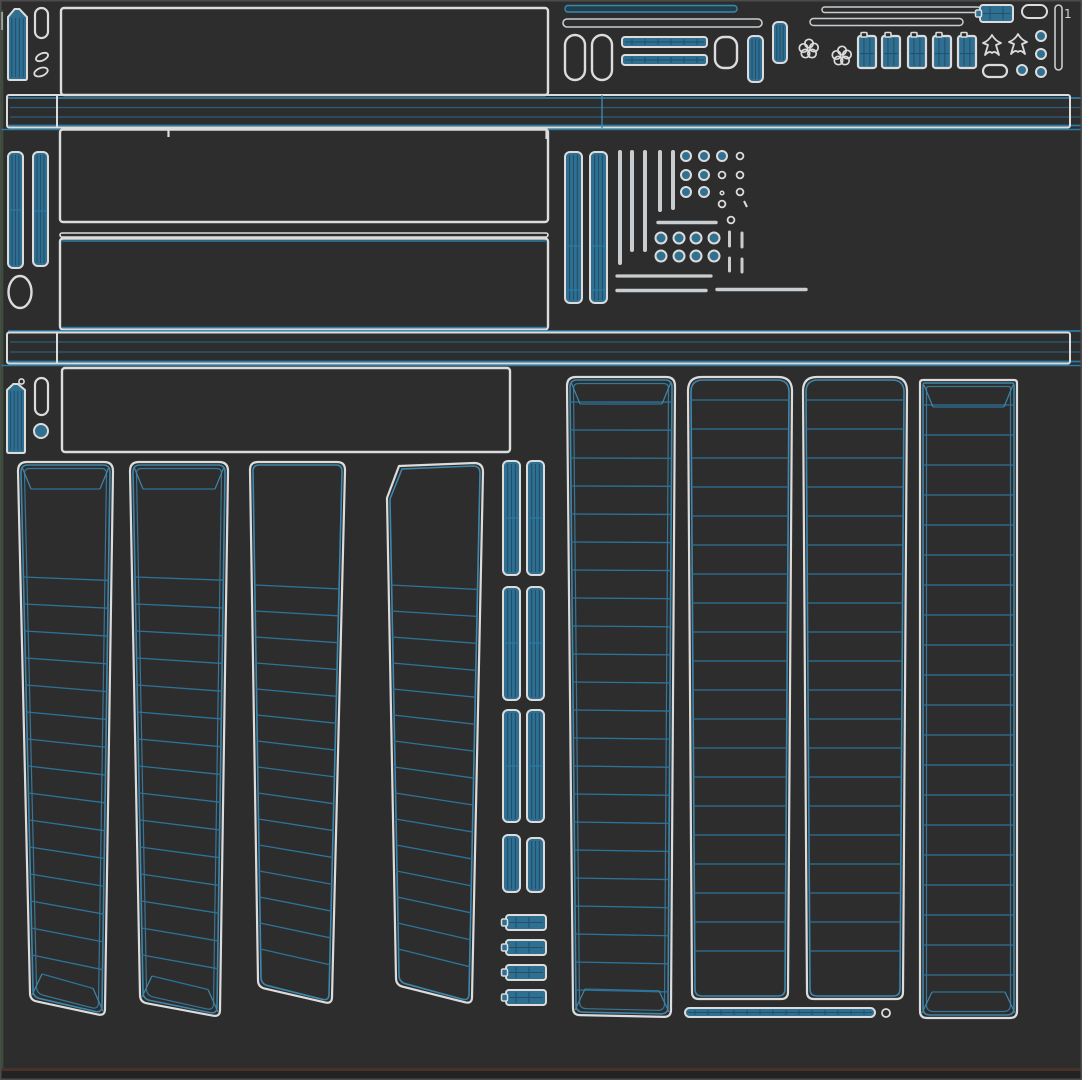 The image size is (1082, 1080). What do you see at coordinates (1022, 70) in the screenshot?
I see `island-dot-a` at bounding box center [1022, 70].